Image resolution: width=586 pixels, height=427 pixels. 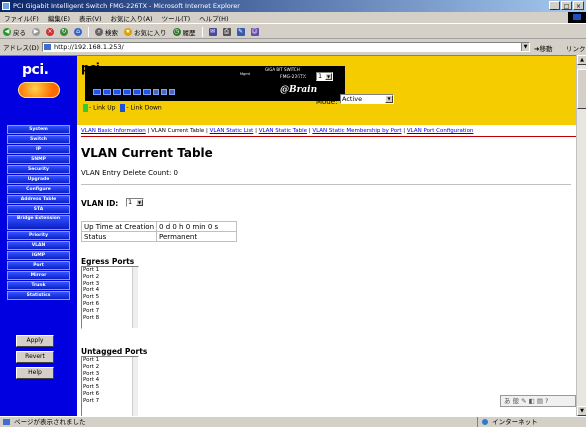 What do you see at coordinates (177, 131) in the screenshot?
I see `tab-vlan-current-table: VLAN Current Table` at bounding box center [177, 131].